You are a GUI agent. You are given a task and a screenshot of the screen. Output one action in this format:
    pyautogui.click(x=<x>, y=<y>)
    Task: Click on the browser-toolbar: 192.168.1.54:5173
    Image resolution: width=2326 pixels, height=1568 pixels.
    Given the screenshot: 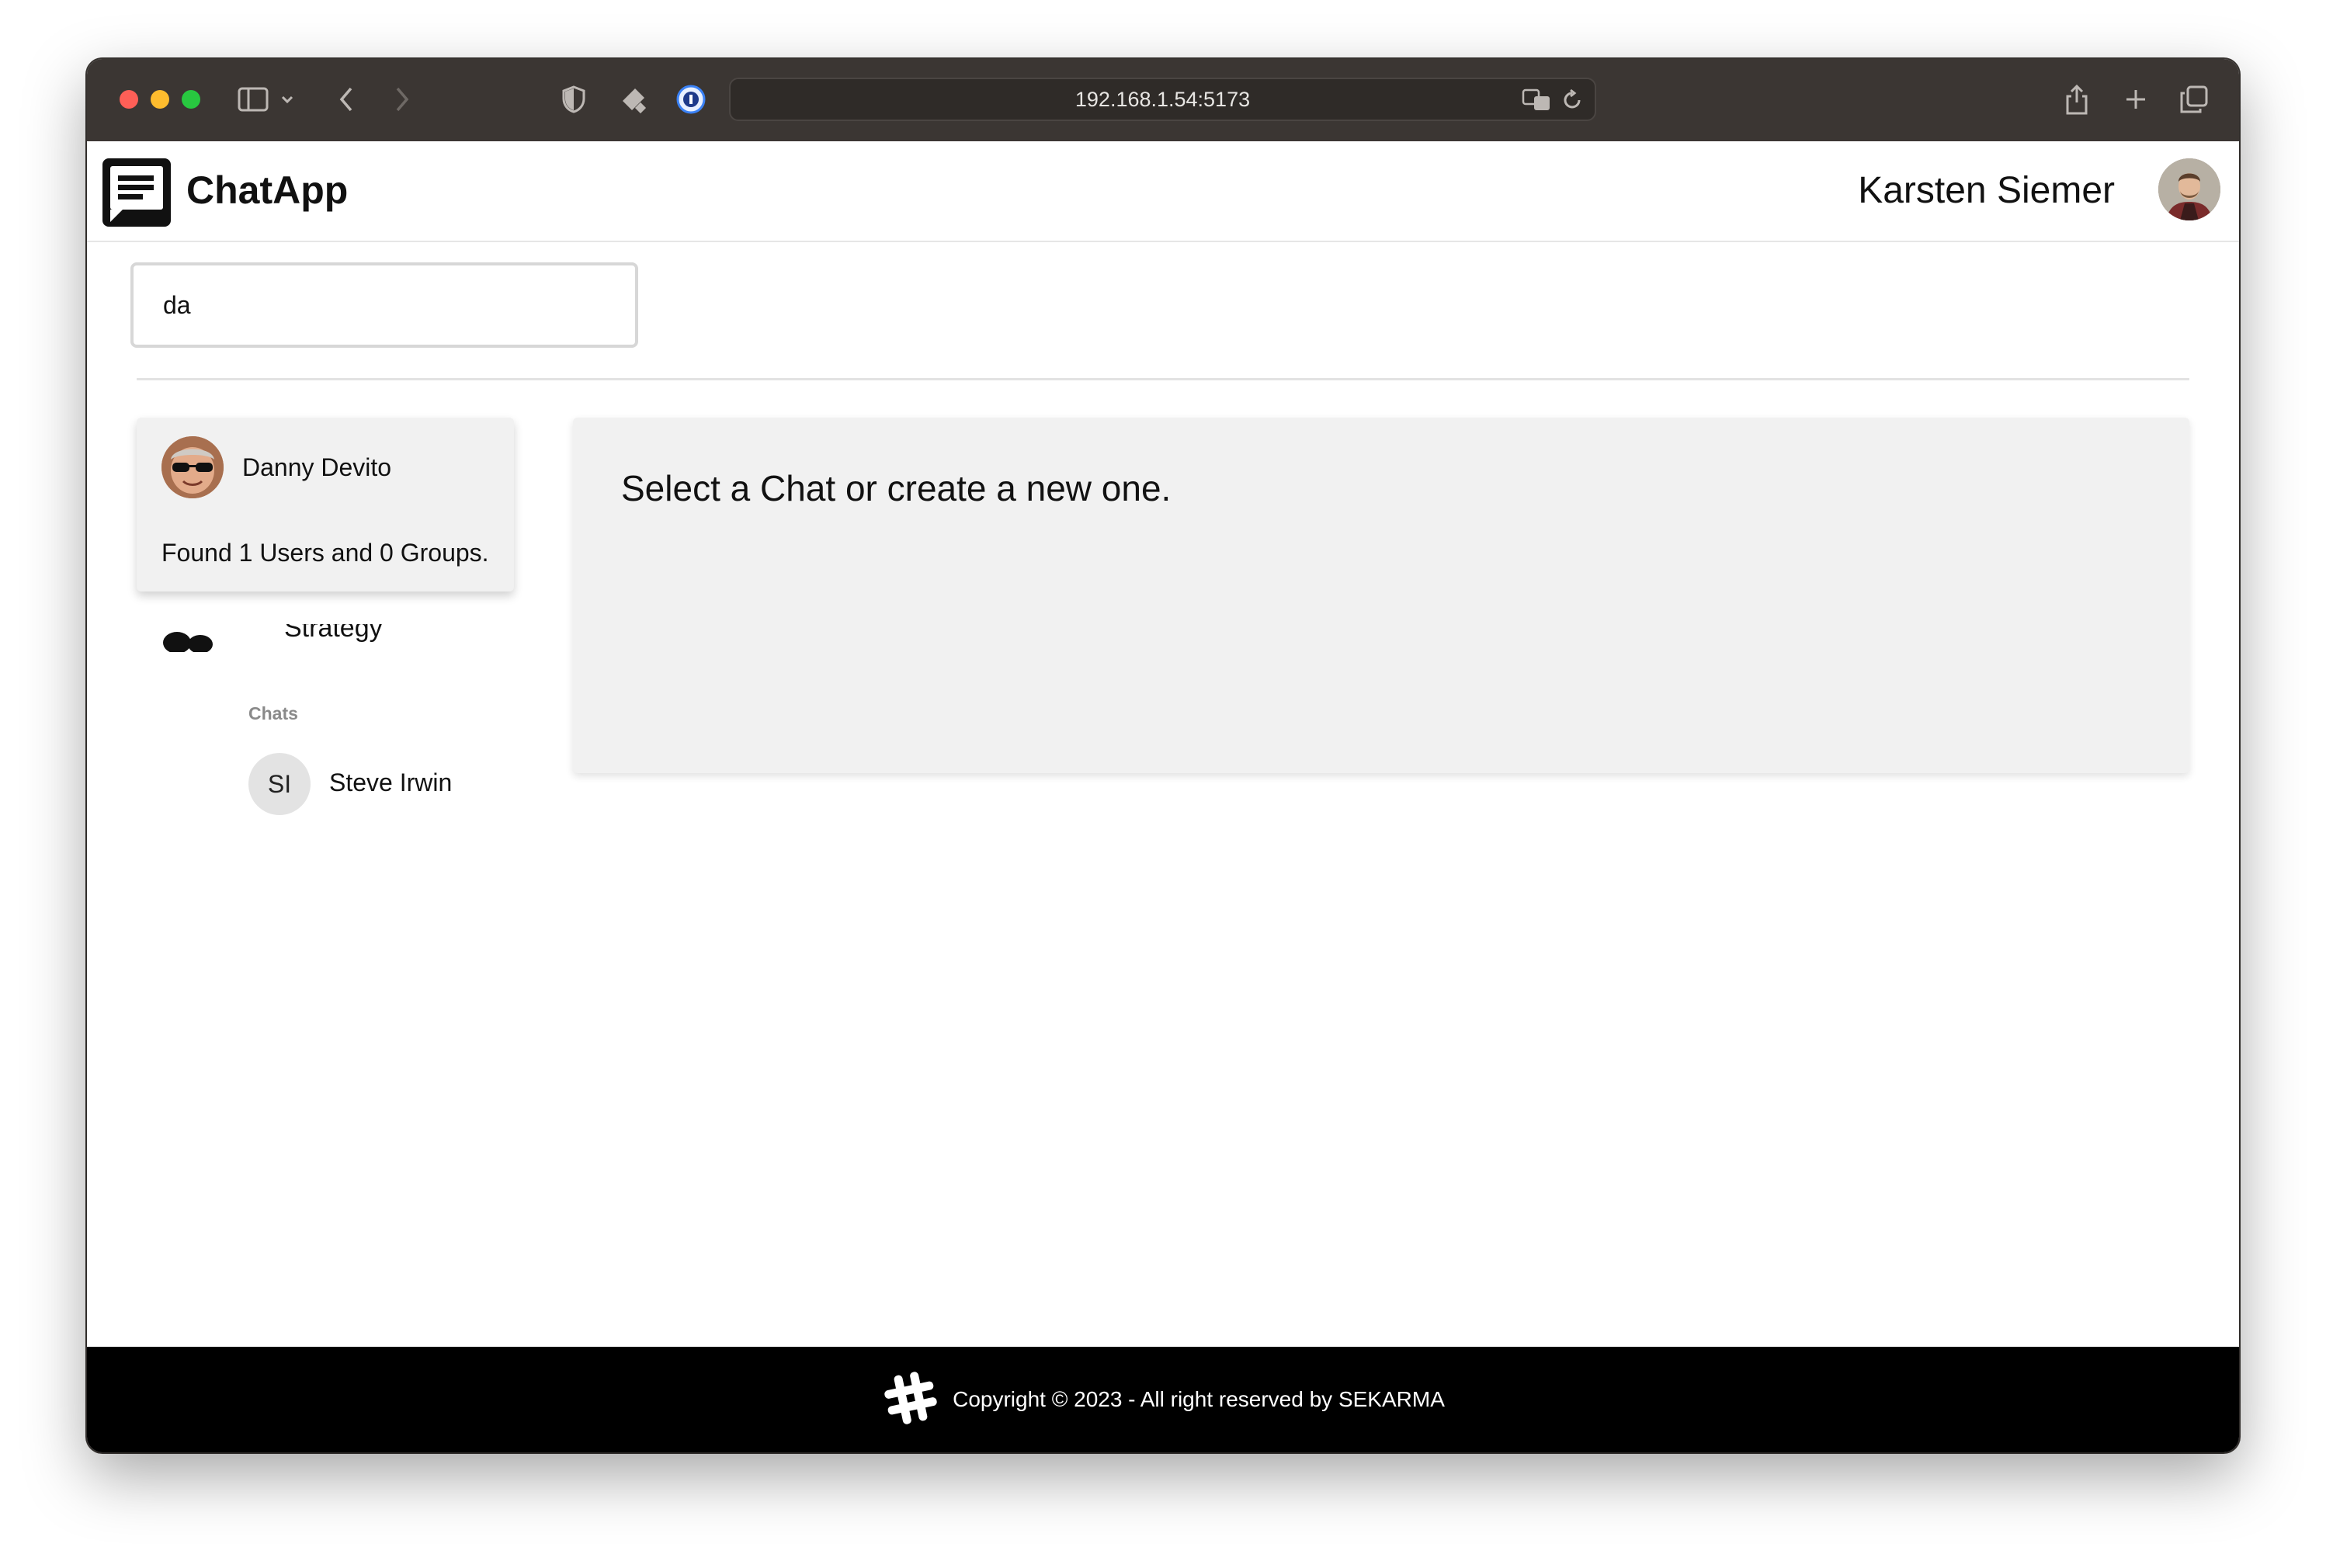 What is the action you would take?
    pyautogui.click(x=1163, y=100)
    